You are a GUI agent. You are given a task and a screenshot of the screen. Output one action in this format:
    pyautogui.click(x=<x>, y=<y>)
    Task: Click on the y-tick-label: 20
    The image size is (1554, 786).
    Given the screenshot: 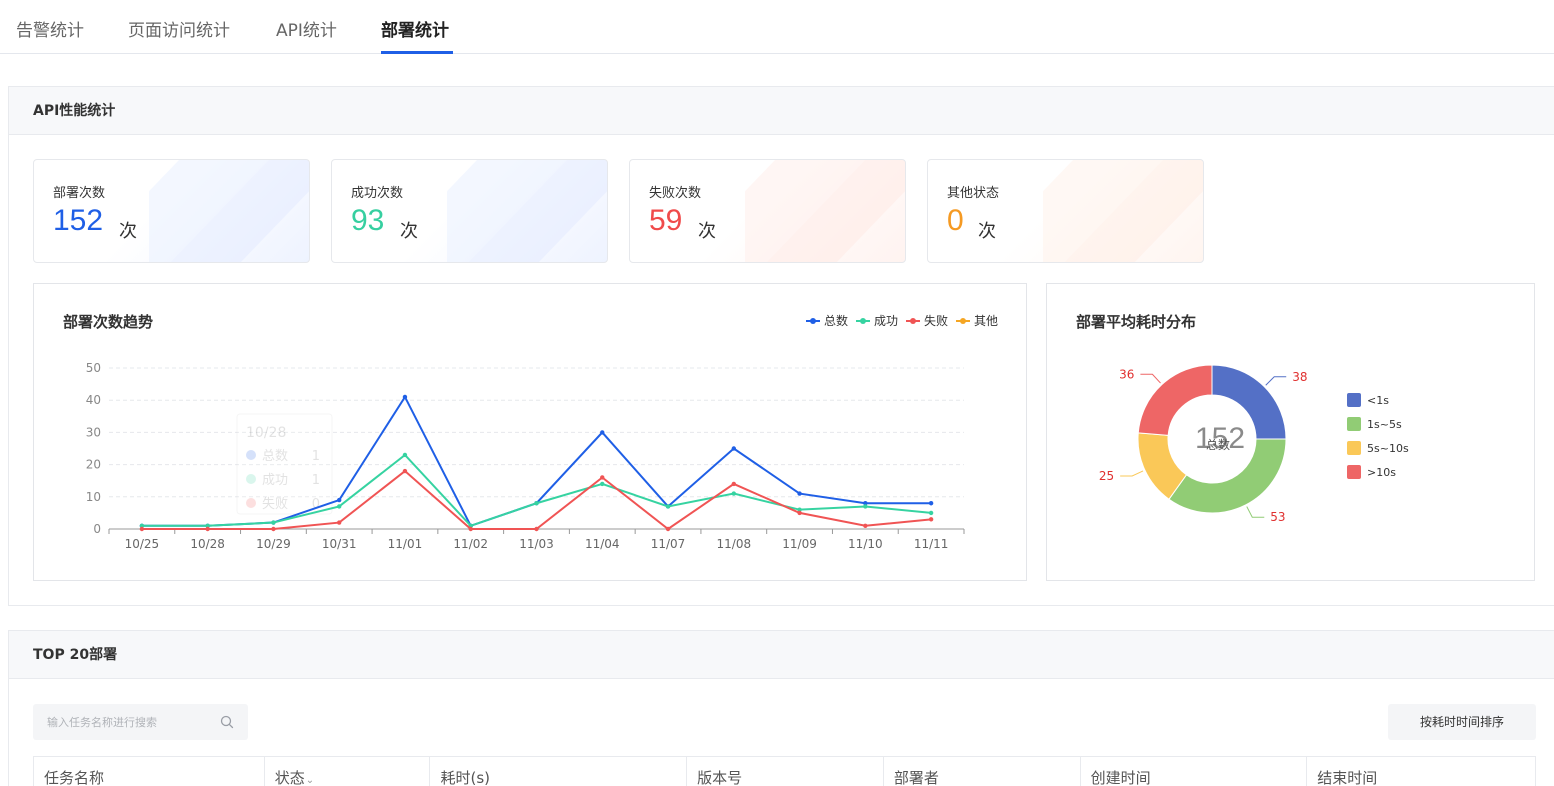 What is the action you would take?
    pyautogui.click(x=93, y=465)
    